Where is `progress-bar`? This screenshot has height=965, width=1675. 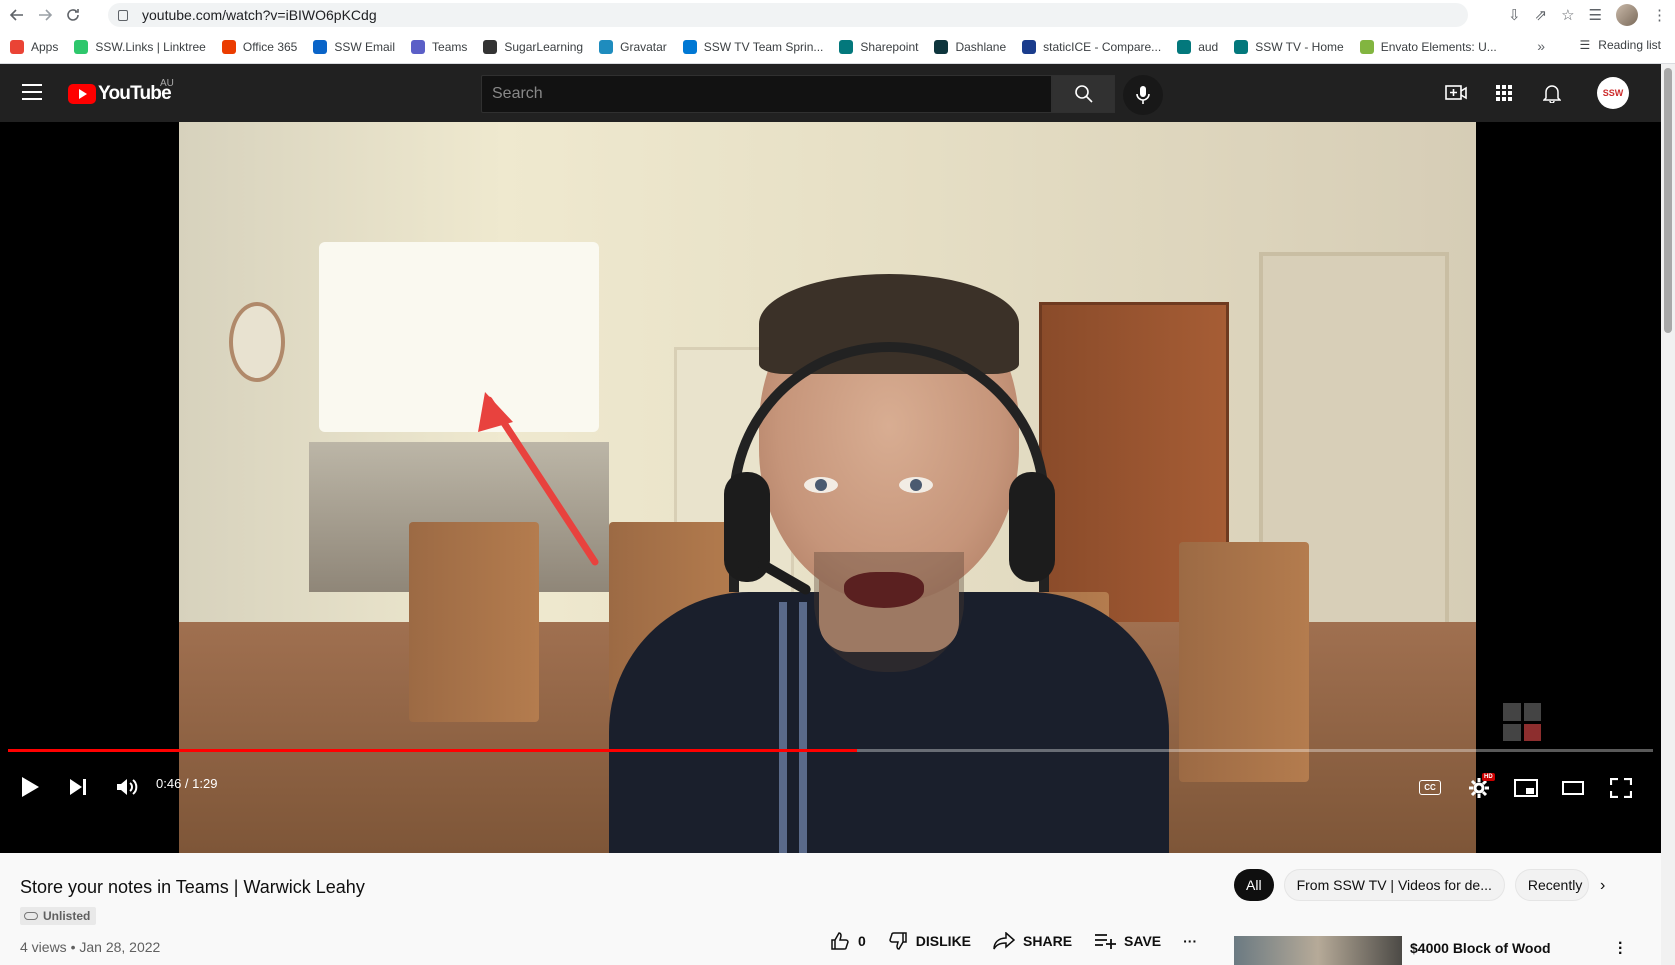
progress-bar is located at coordinates (830, 750).